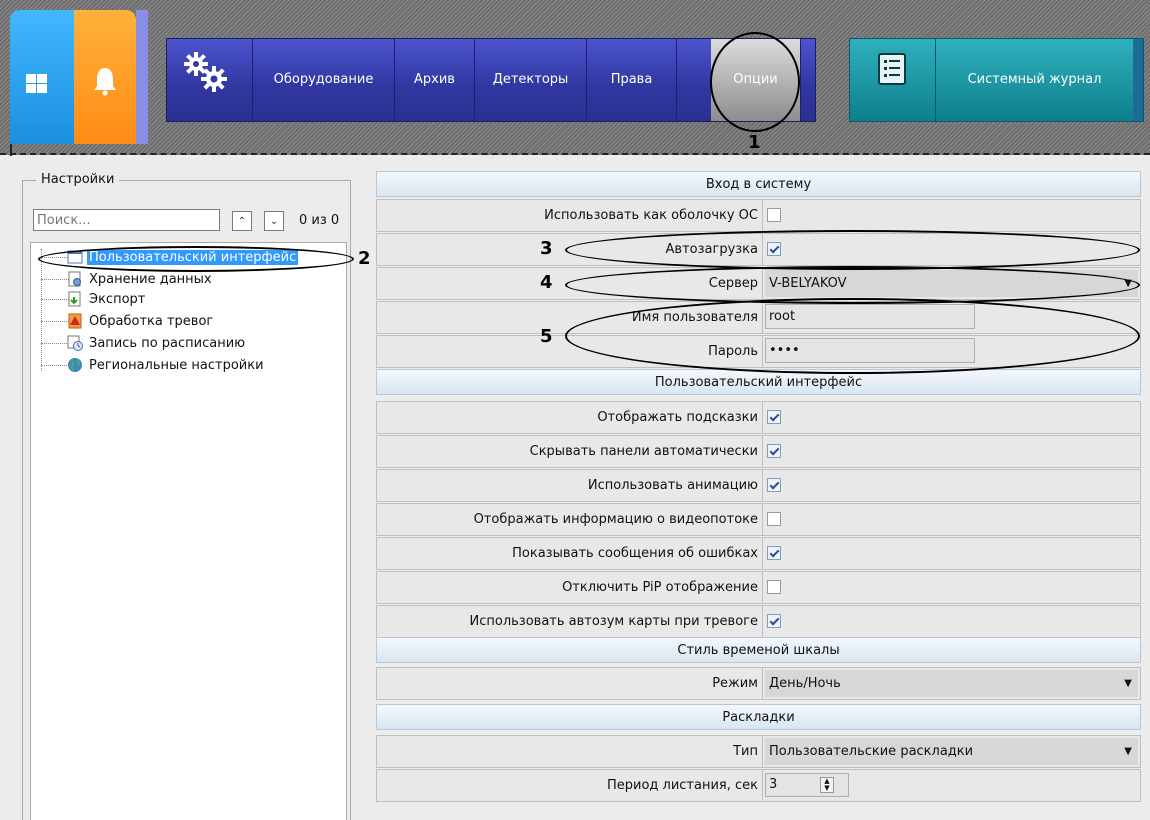  What do you see at coordinates (570, 249) in the screenshot?
I see `autostart-label: Автозагрузка` at bounding box center [570, 249].